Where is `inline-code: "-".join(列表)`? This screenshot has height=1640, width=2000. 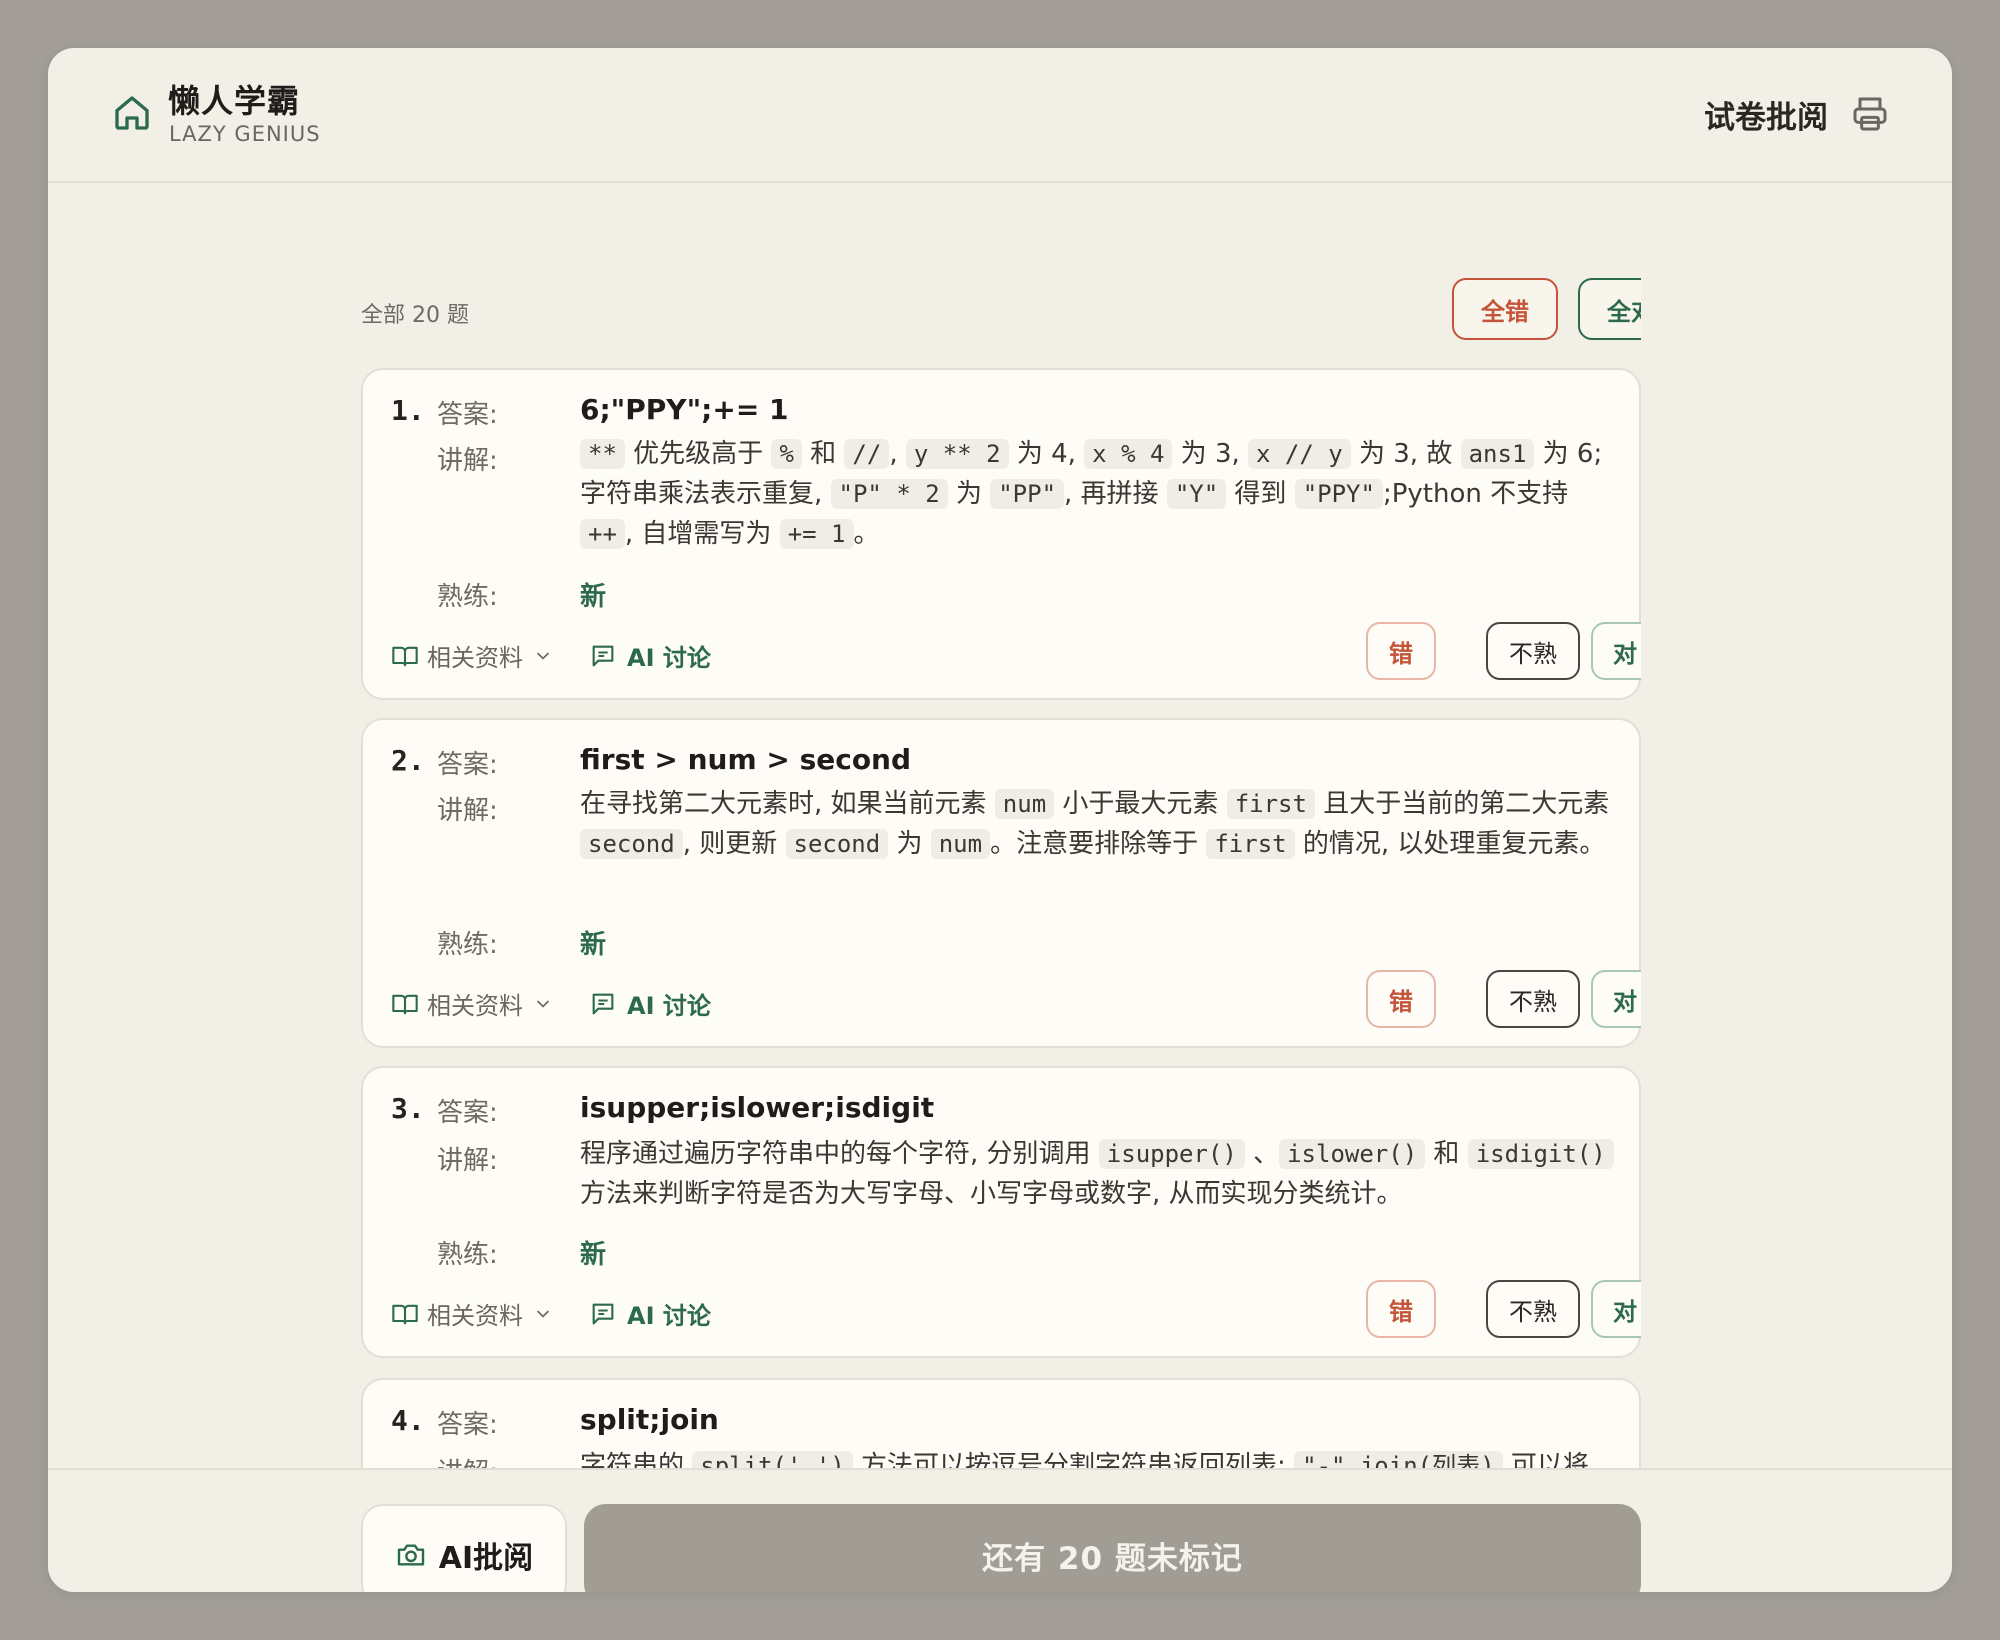
inline-code: "-".join(列表) is located at coordinates (1398, 1459).